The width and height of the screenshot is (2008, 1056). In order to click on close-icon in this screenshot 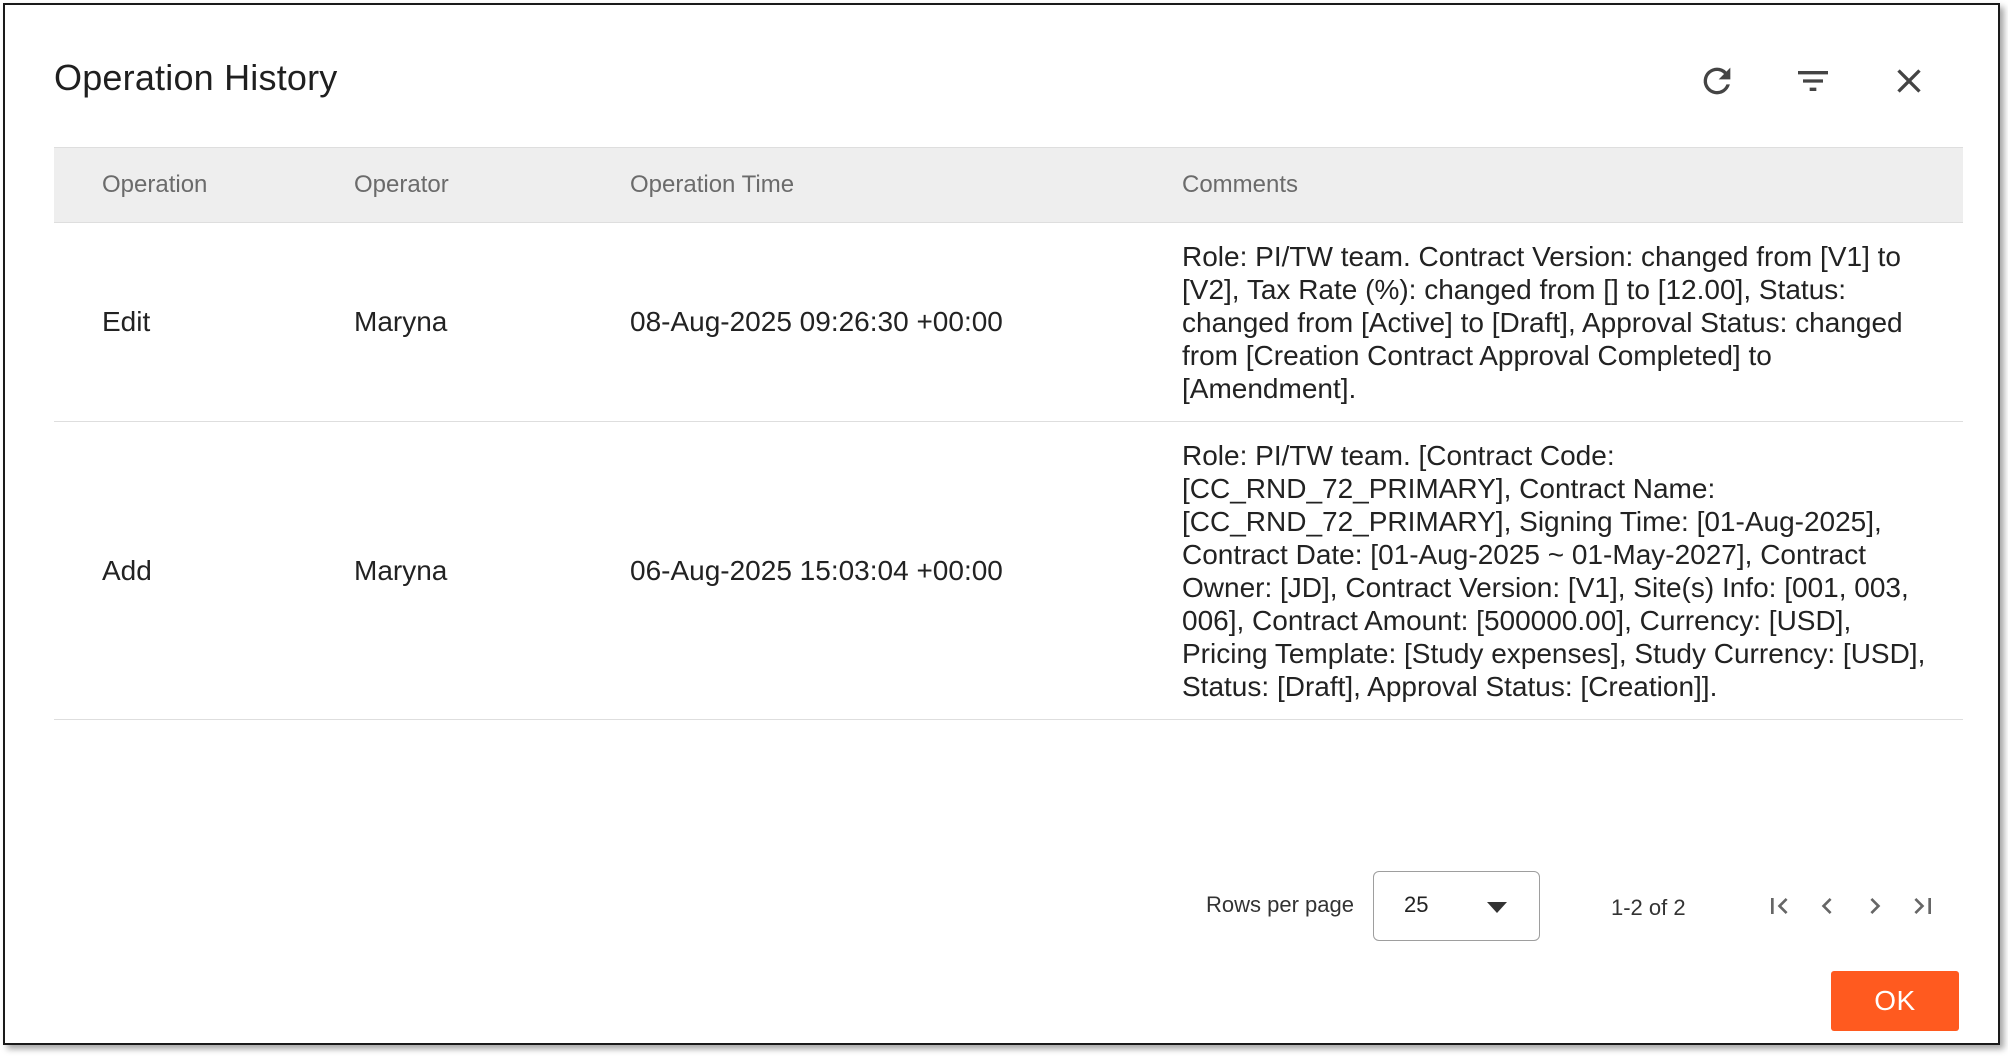, I will do `click(1909, 81)`.